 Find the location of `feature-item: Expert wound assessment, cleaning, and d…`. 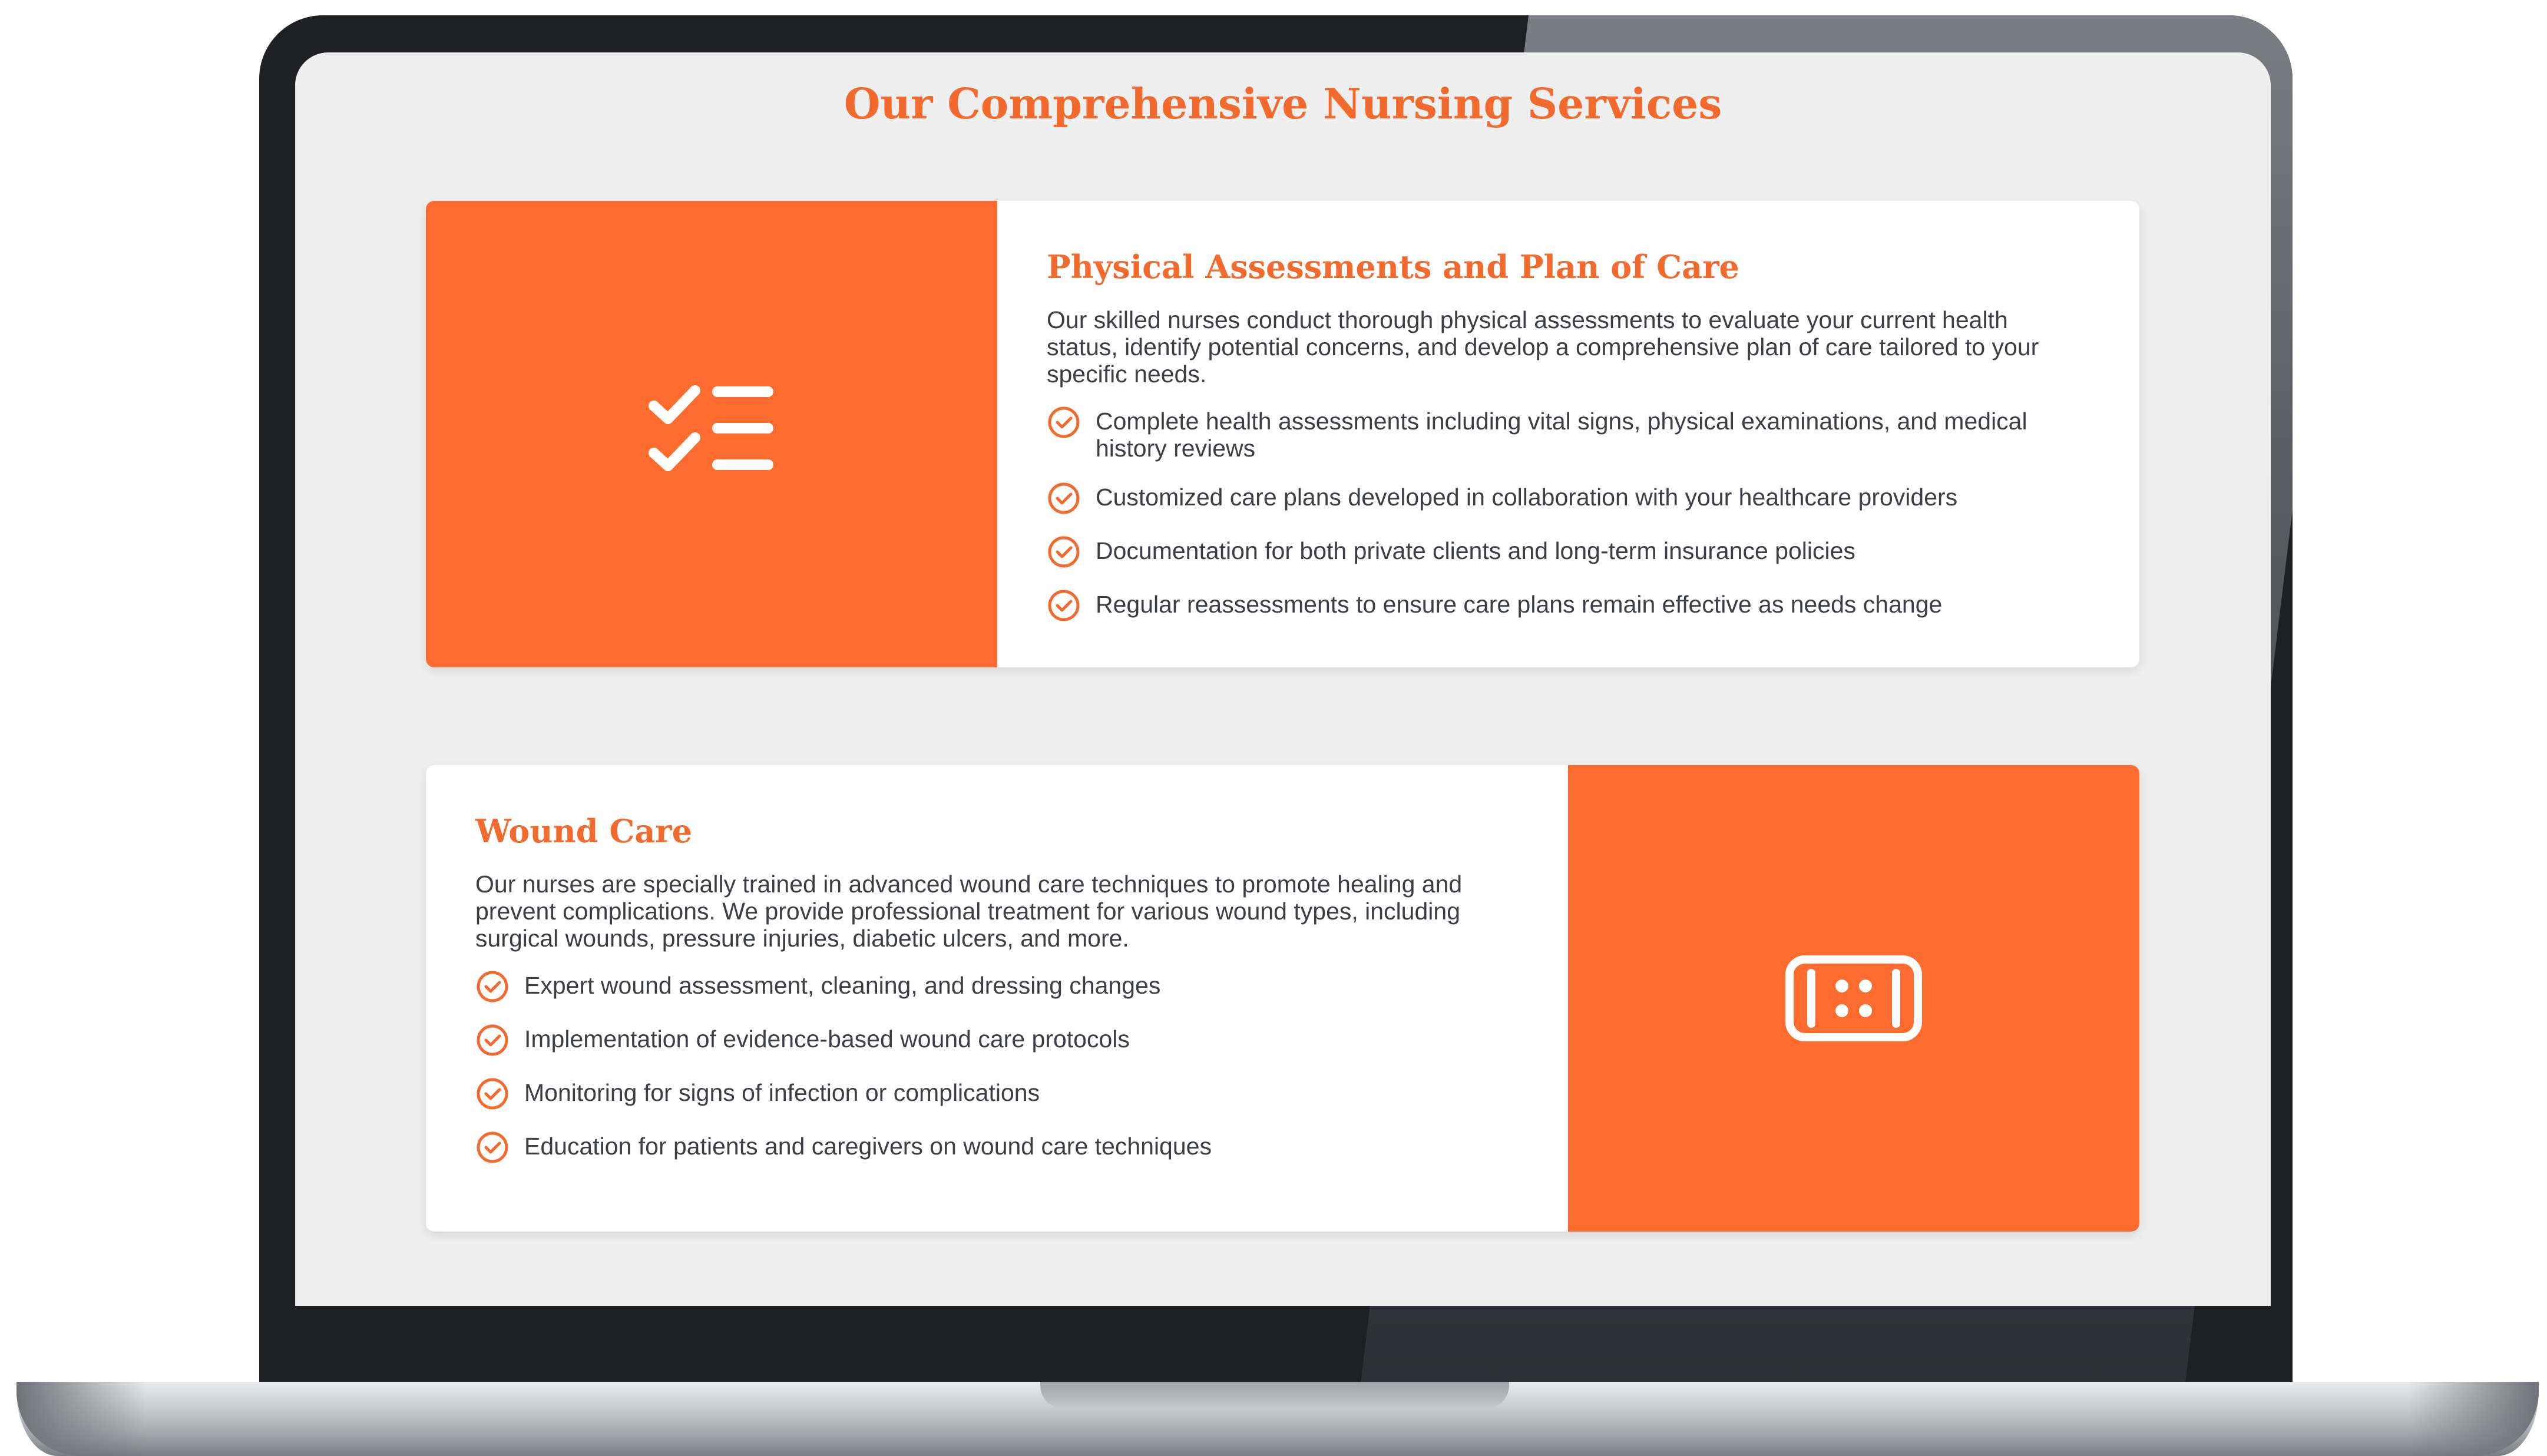

feature-item: Expert wound assessment, cleaning, and d… is located at coordinates (997, 987).